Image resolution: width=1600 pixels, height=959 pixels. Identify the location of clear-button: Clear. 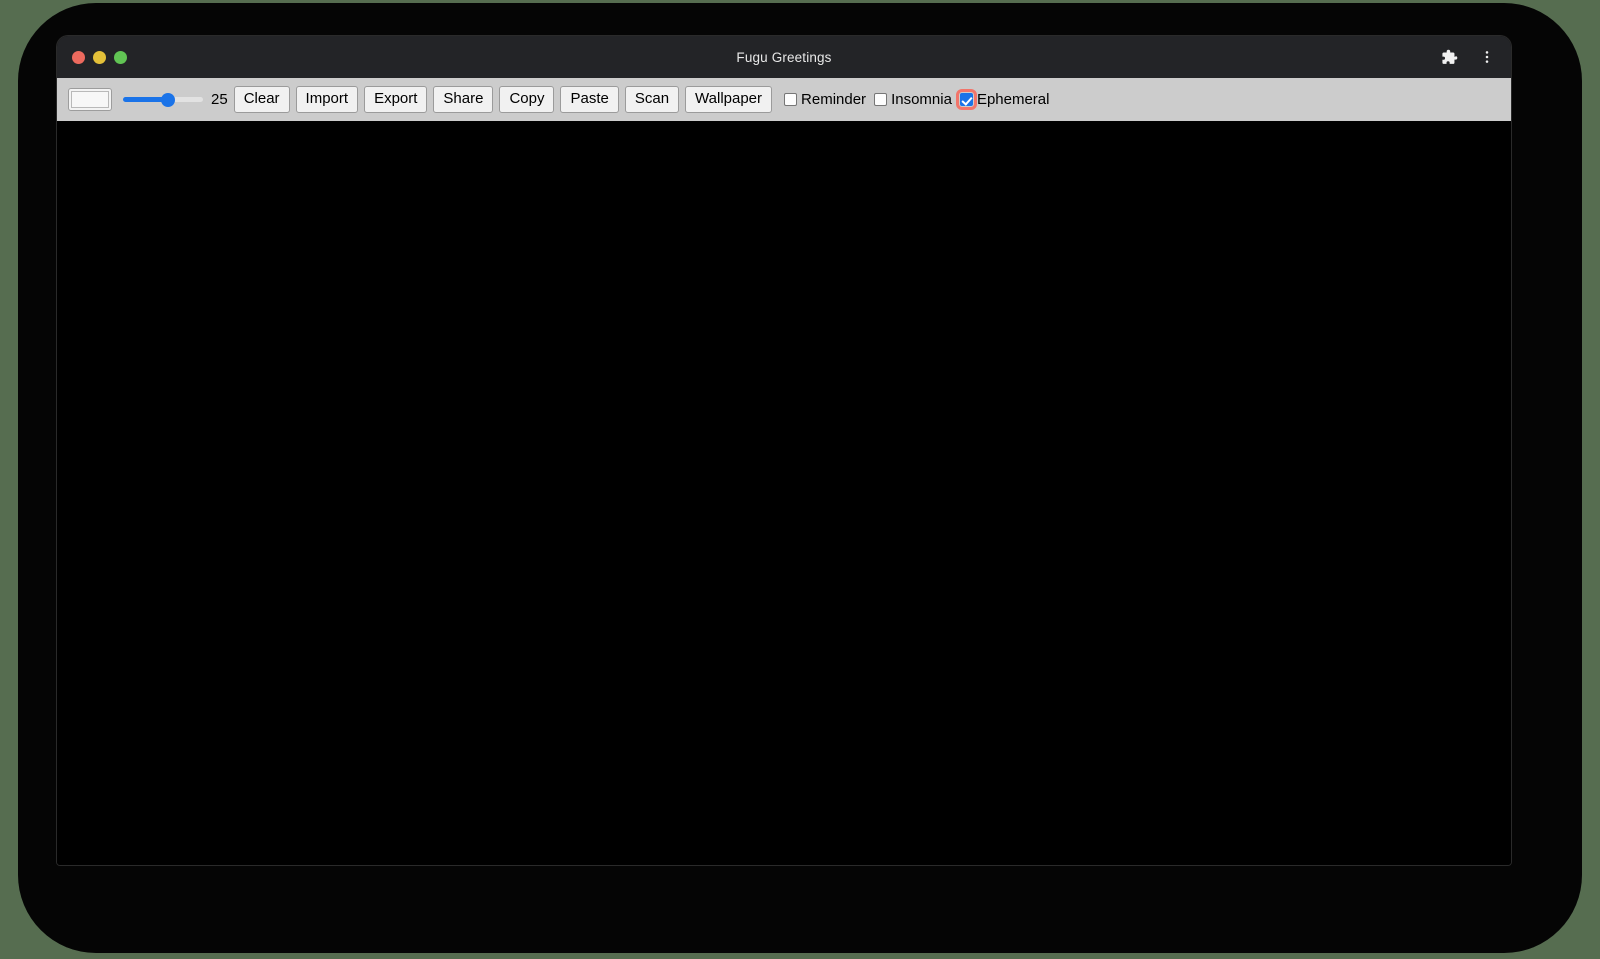
(261, 99).